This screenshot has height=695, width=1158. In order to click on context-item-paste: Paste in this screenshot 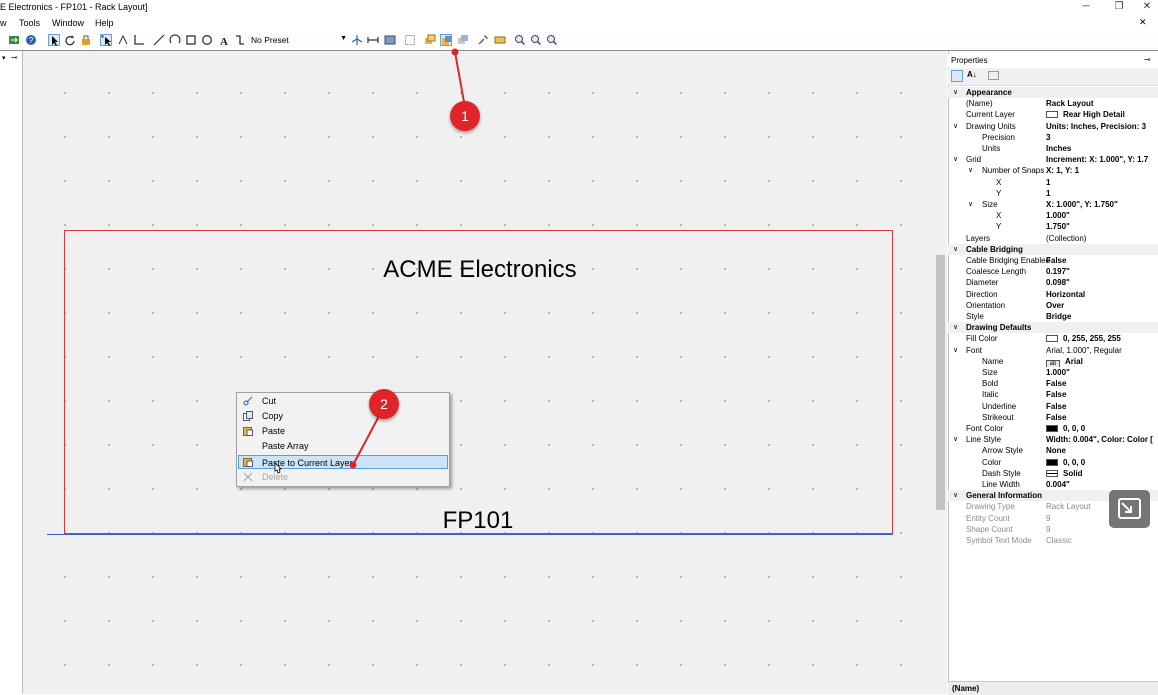, I will do `click(343, 431)`.